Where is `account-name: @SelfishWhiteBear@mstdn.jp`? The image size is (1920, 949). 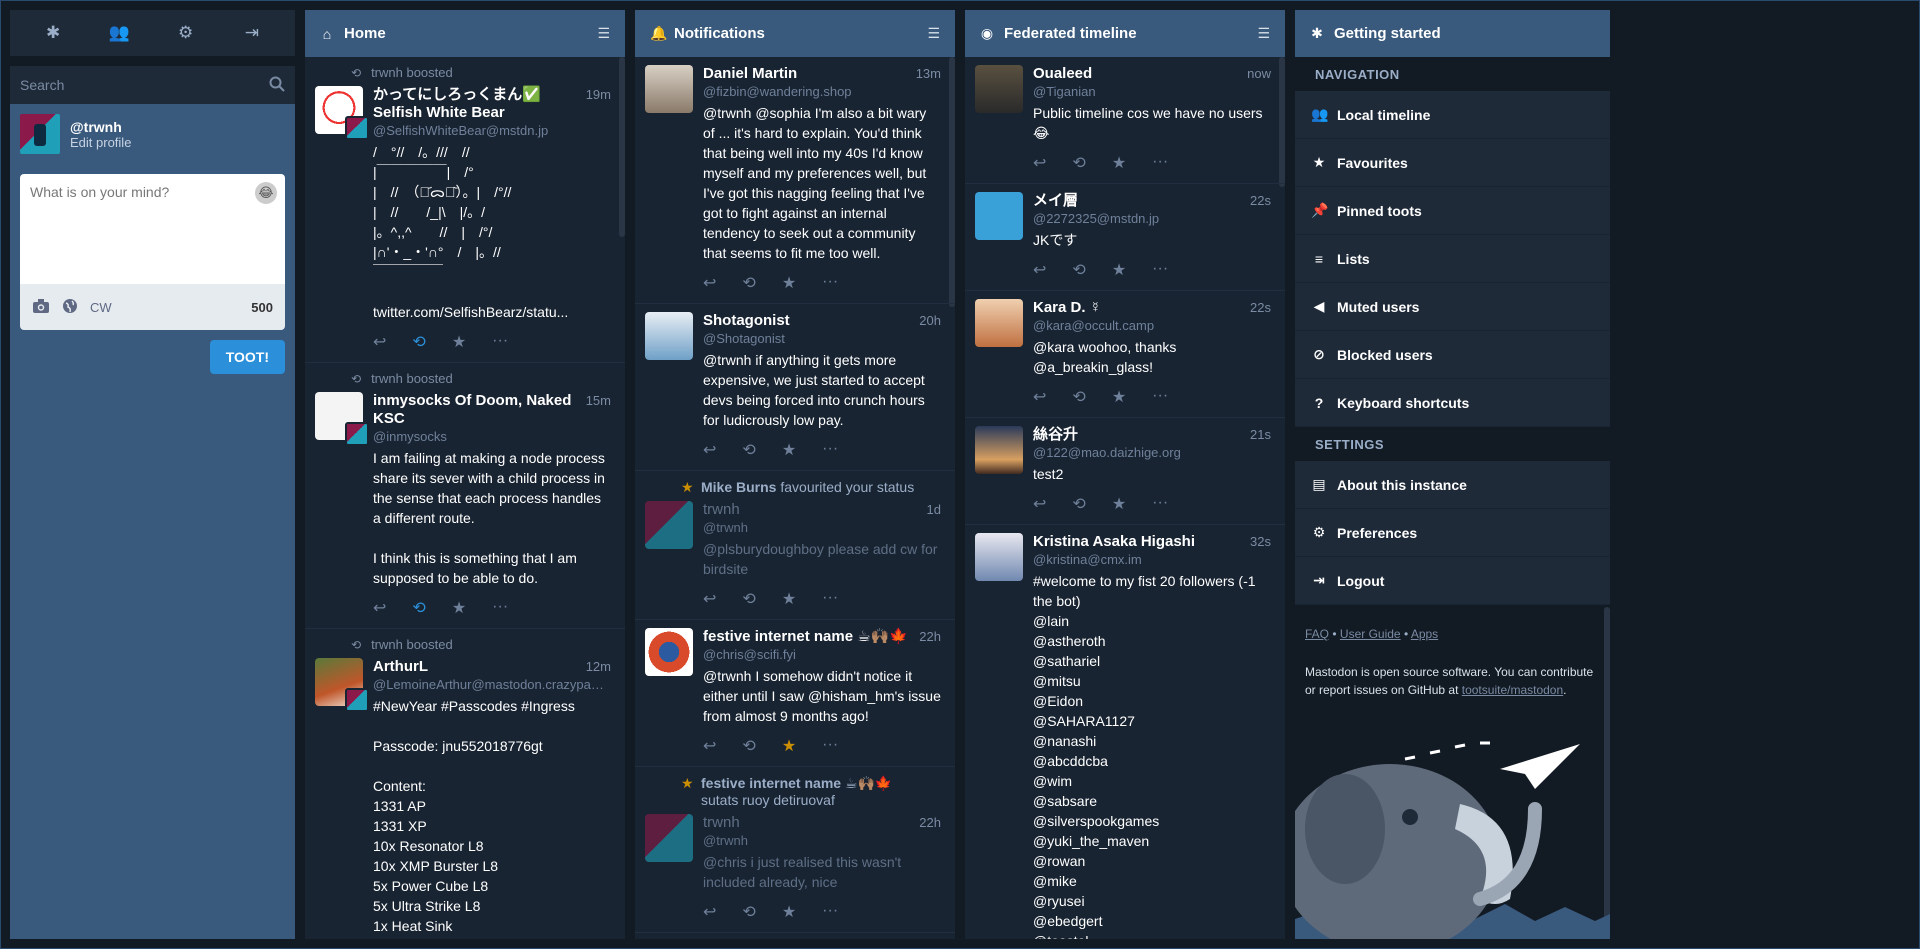
account-name: @SelfishWhiteBear@mstdn.jp is located at coordinates (492, 131).